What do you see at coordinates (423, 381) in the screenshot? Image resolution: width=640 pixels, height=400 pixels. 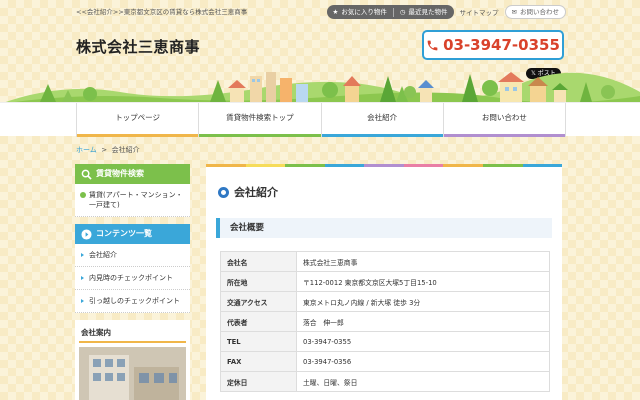 I see `row-value: 土曜、日曜、祭日` at bounding box center [423, 381].